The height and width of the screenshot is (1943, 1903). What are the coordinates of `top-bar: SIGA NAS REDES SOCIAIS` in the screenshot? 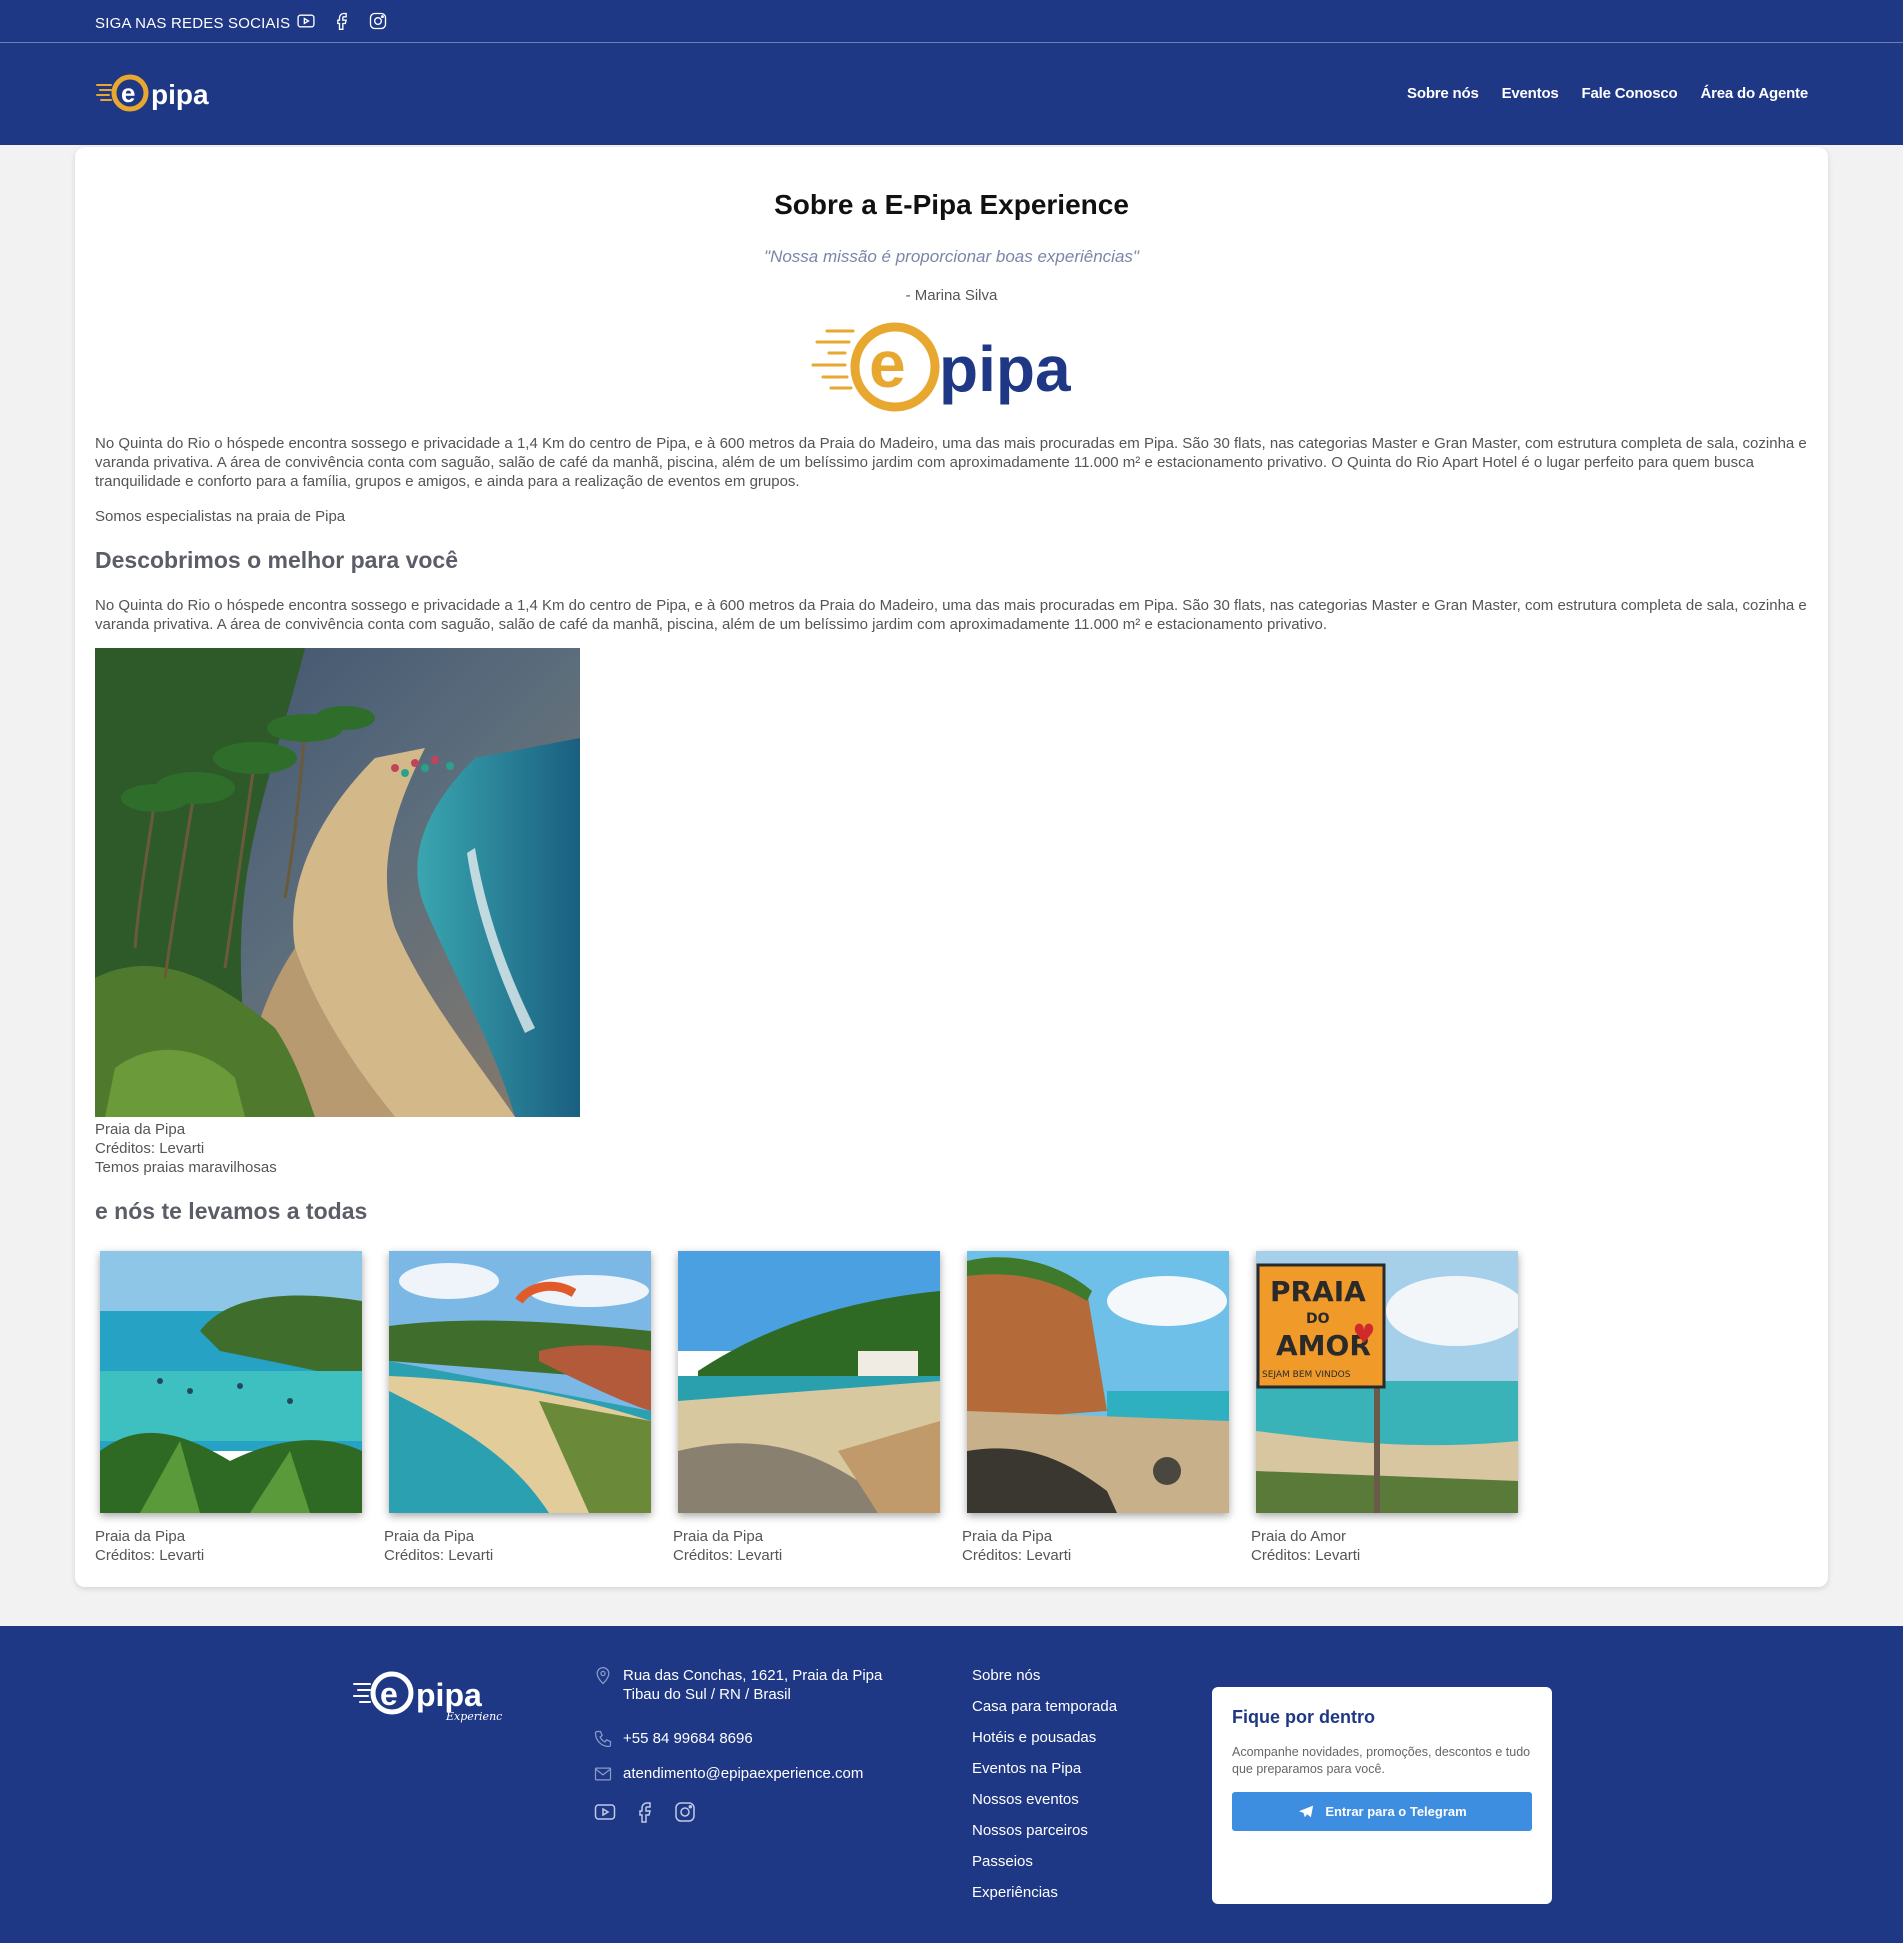 It's located at (951, 21).